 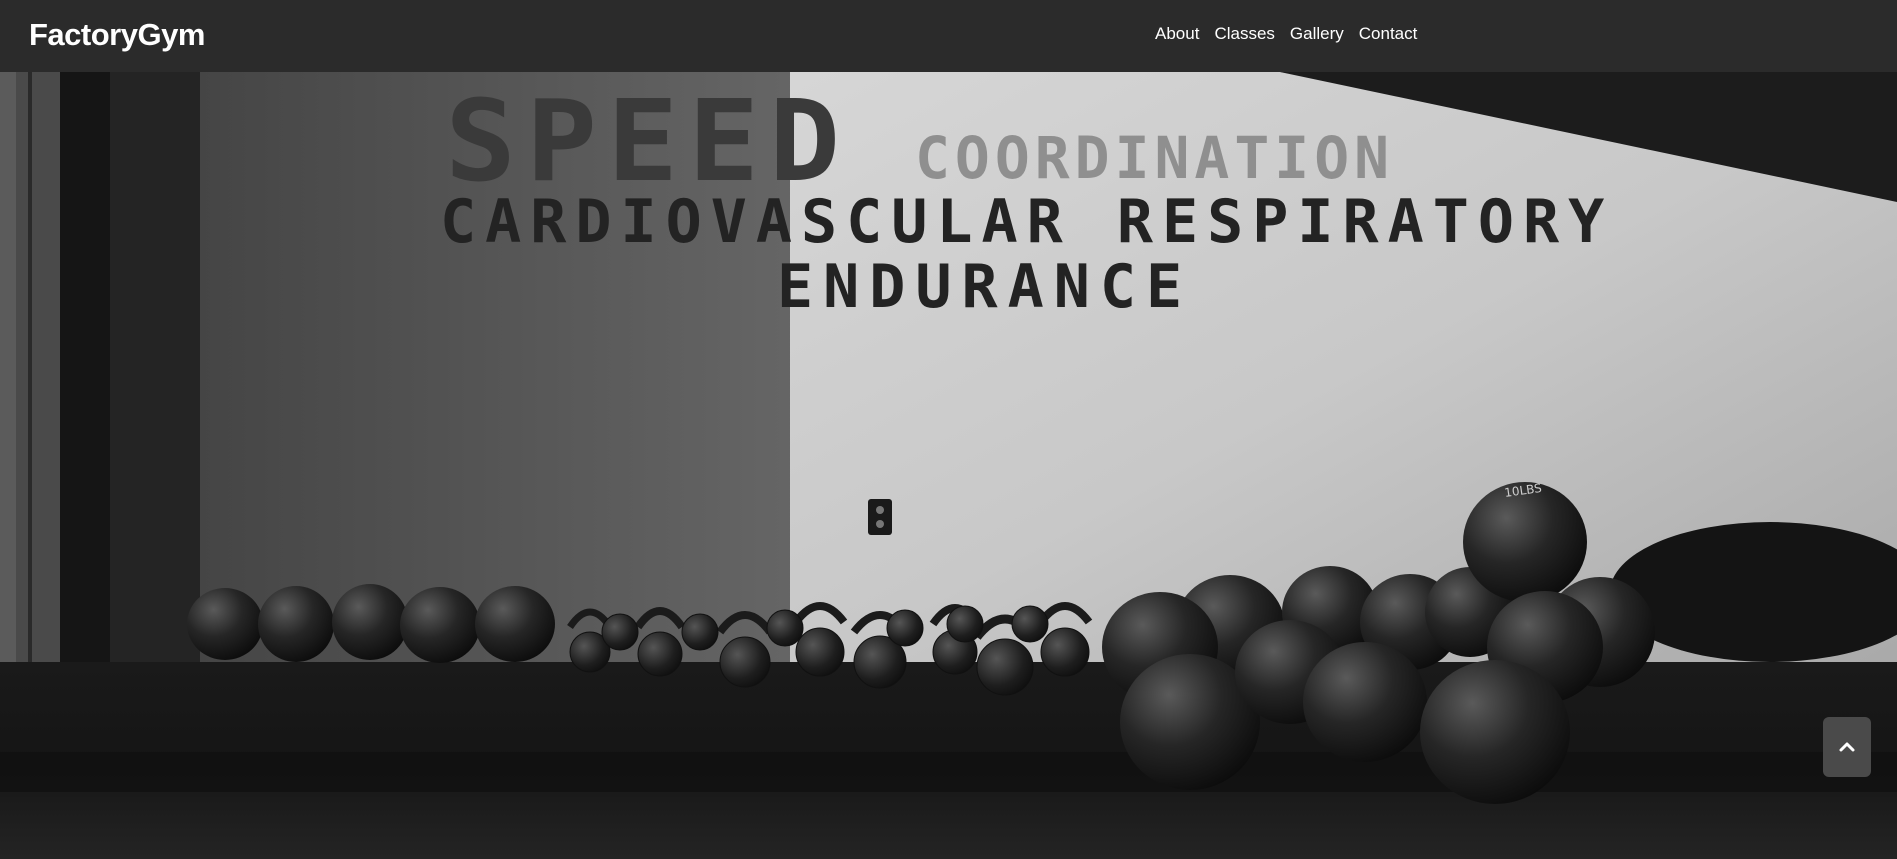 I want to click on slam-balls-row, so click(x=371, y=623).